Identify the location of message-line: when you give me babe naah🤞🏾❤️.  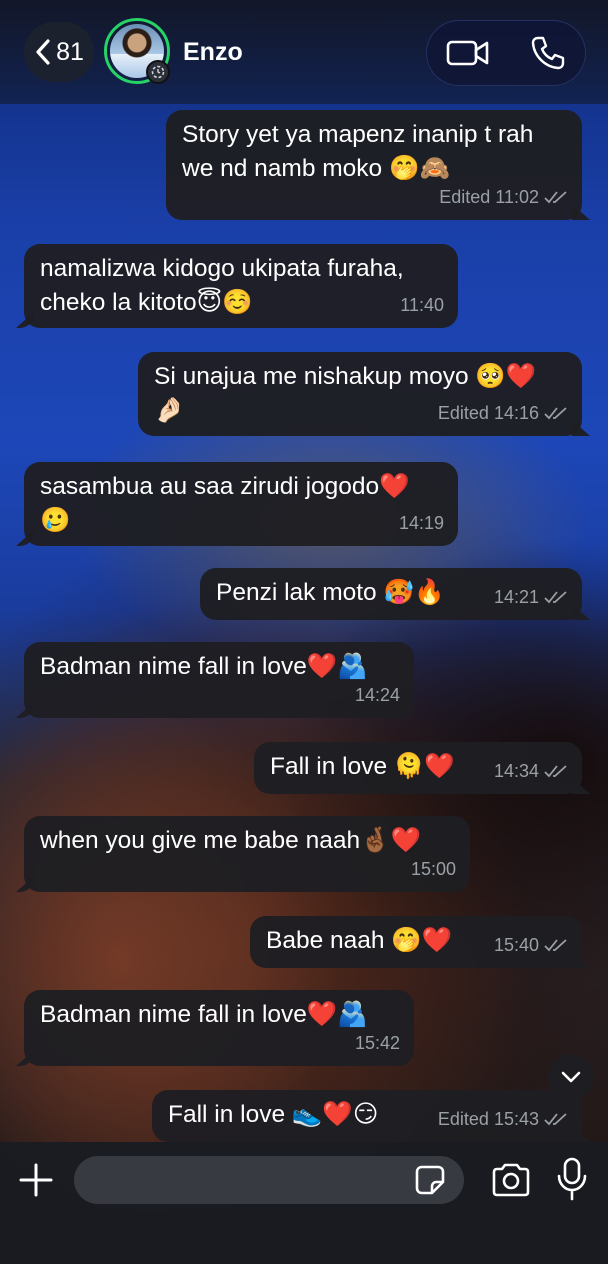
(231, 840).